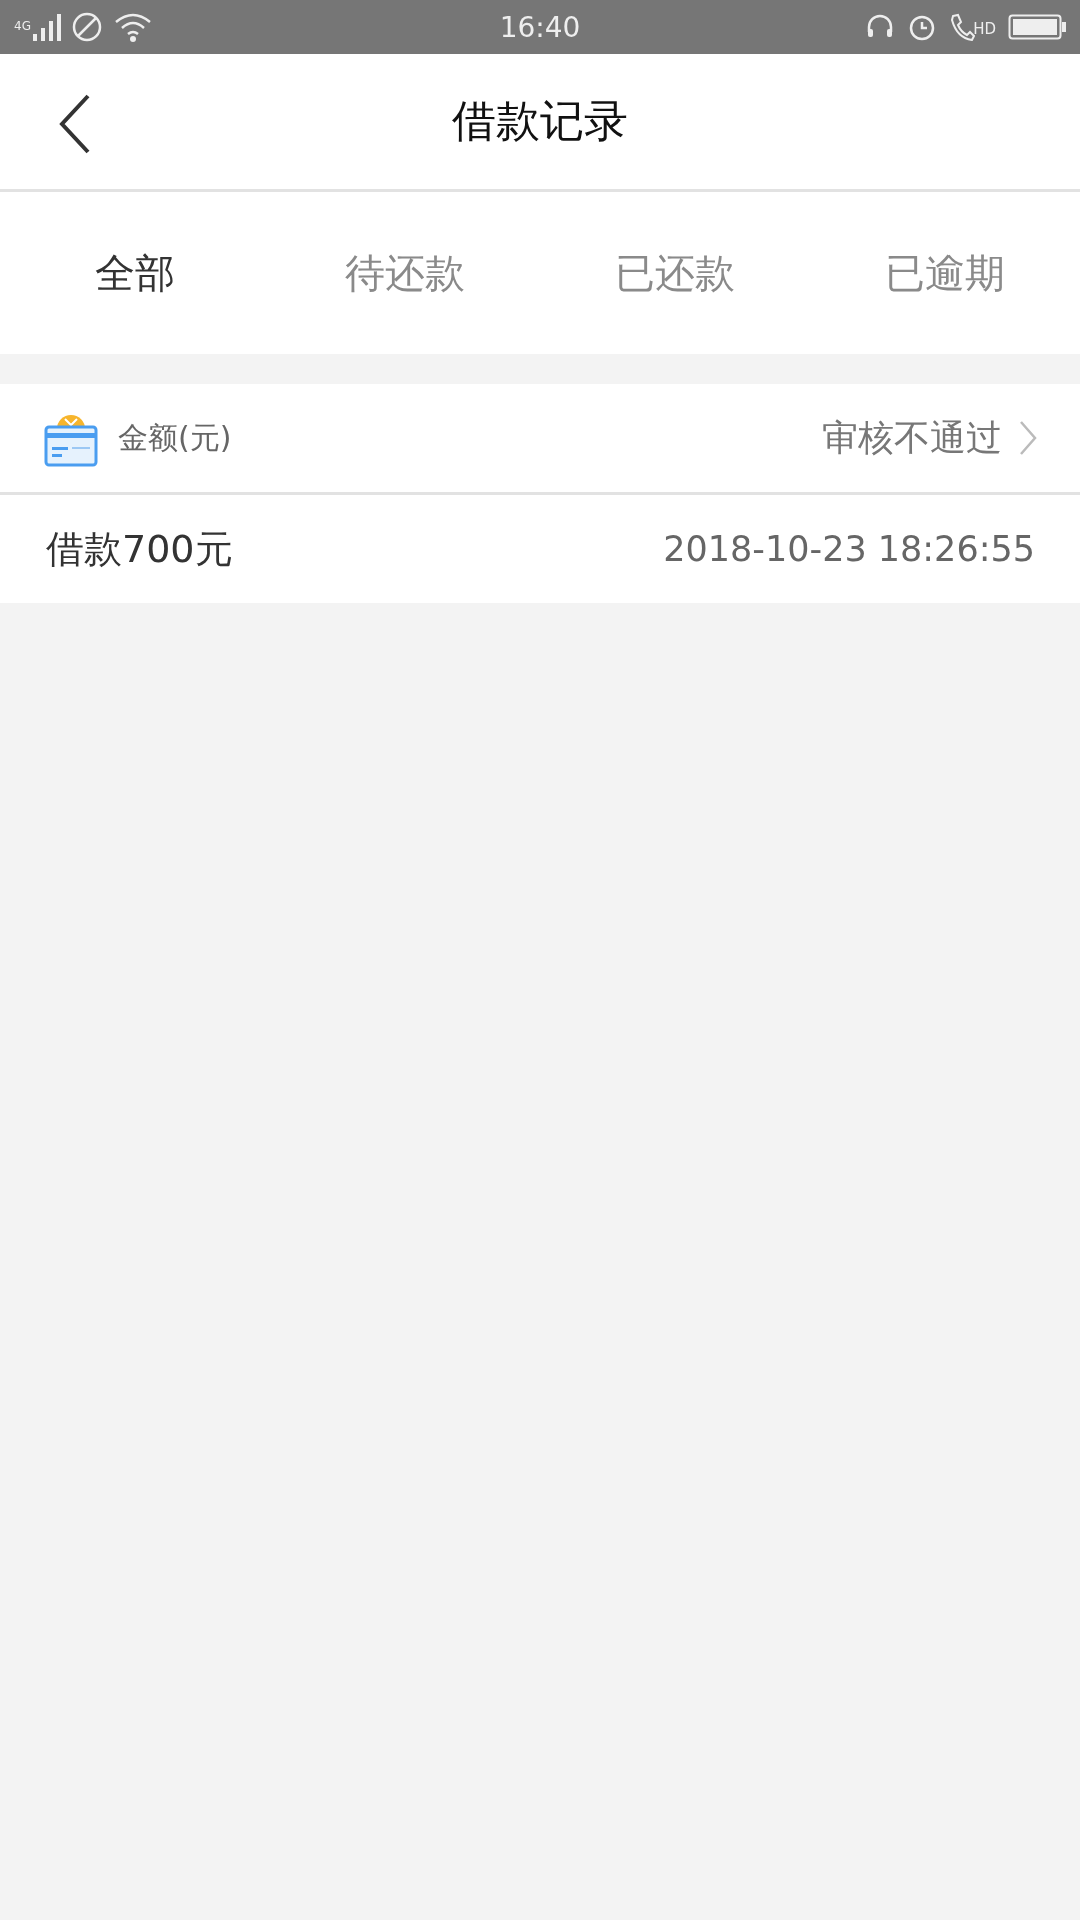 The image size is (1080, 1920). What do you see at coordinates (405, 273) in the screenshot?
I see `tab: 待还款` at bounding box center [405, 273].